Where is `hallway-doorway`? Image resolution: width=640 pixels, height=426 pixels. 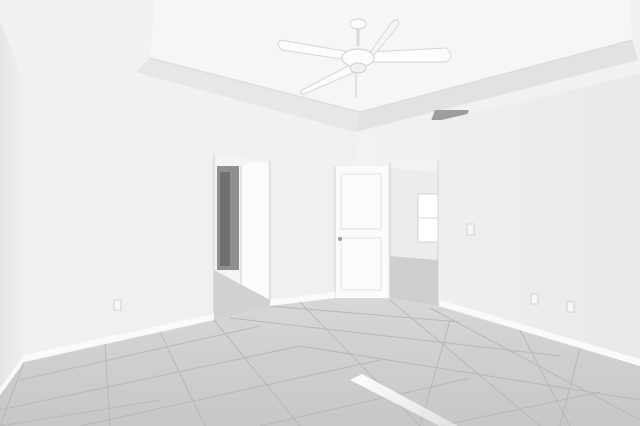 hallway-doorway is located at coordinates (242, 237).